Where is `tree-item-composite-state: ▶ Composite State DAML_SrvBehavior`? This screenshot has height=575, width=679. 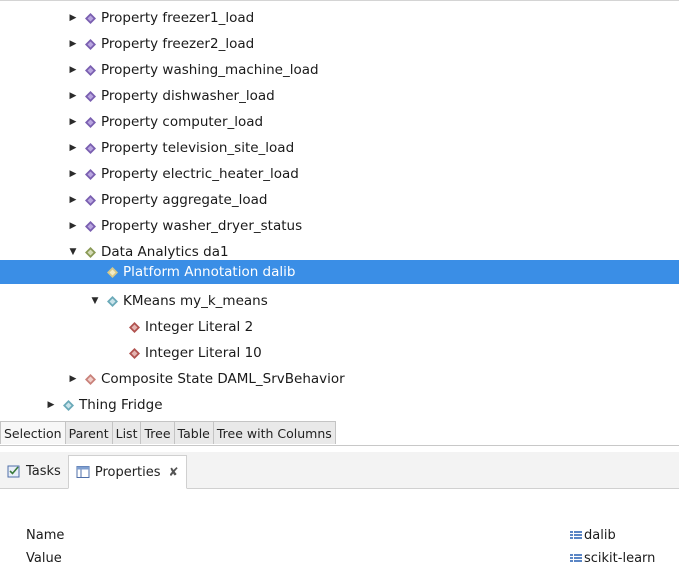
tree-item-composite-state: ▶ Composite State DAML_SrvBehavior is located at coordinates (339, 379).